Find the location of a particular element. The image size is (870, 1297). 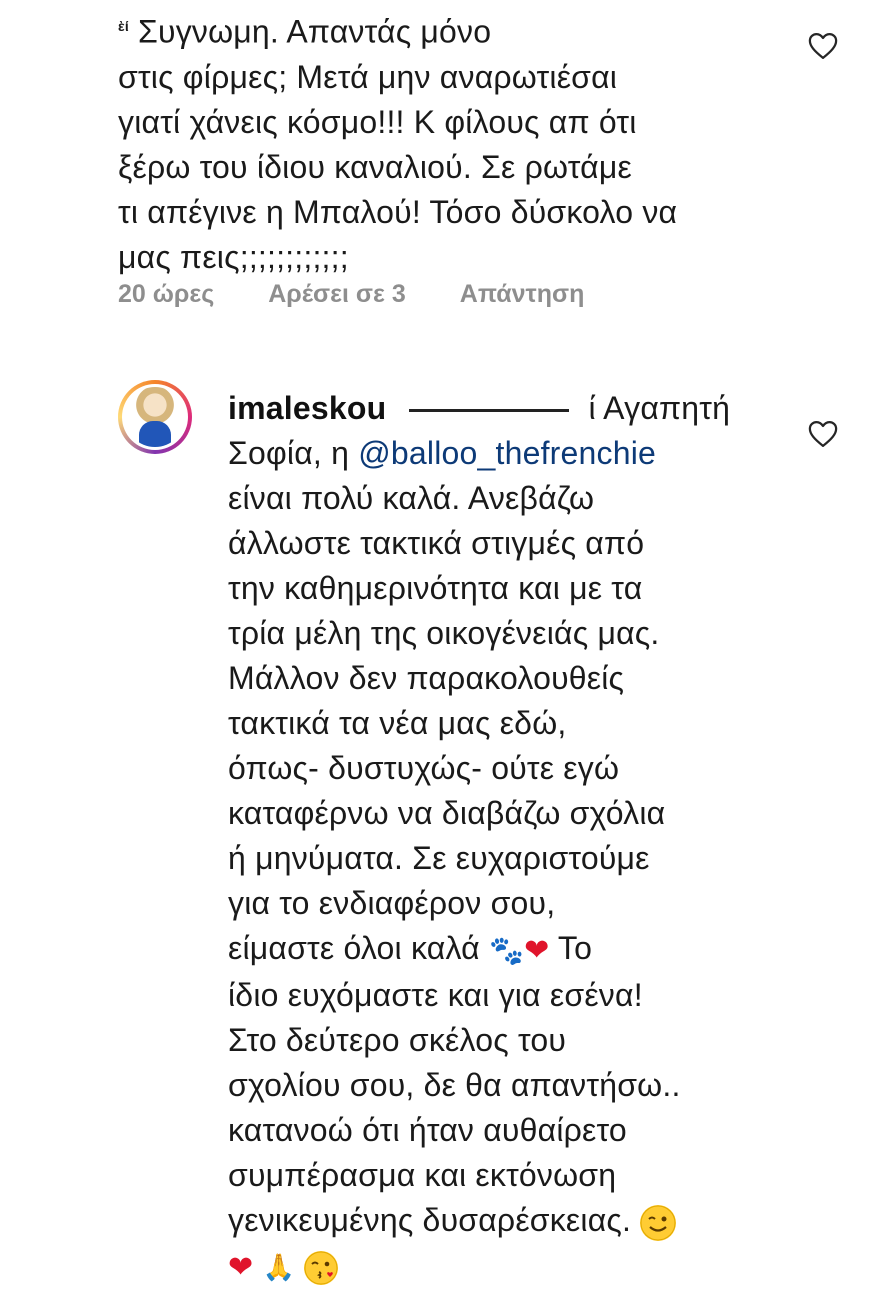

winking-face-icon is located at coordinates (658, 1222).